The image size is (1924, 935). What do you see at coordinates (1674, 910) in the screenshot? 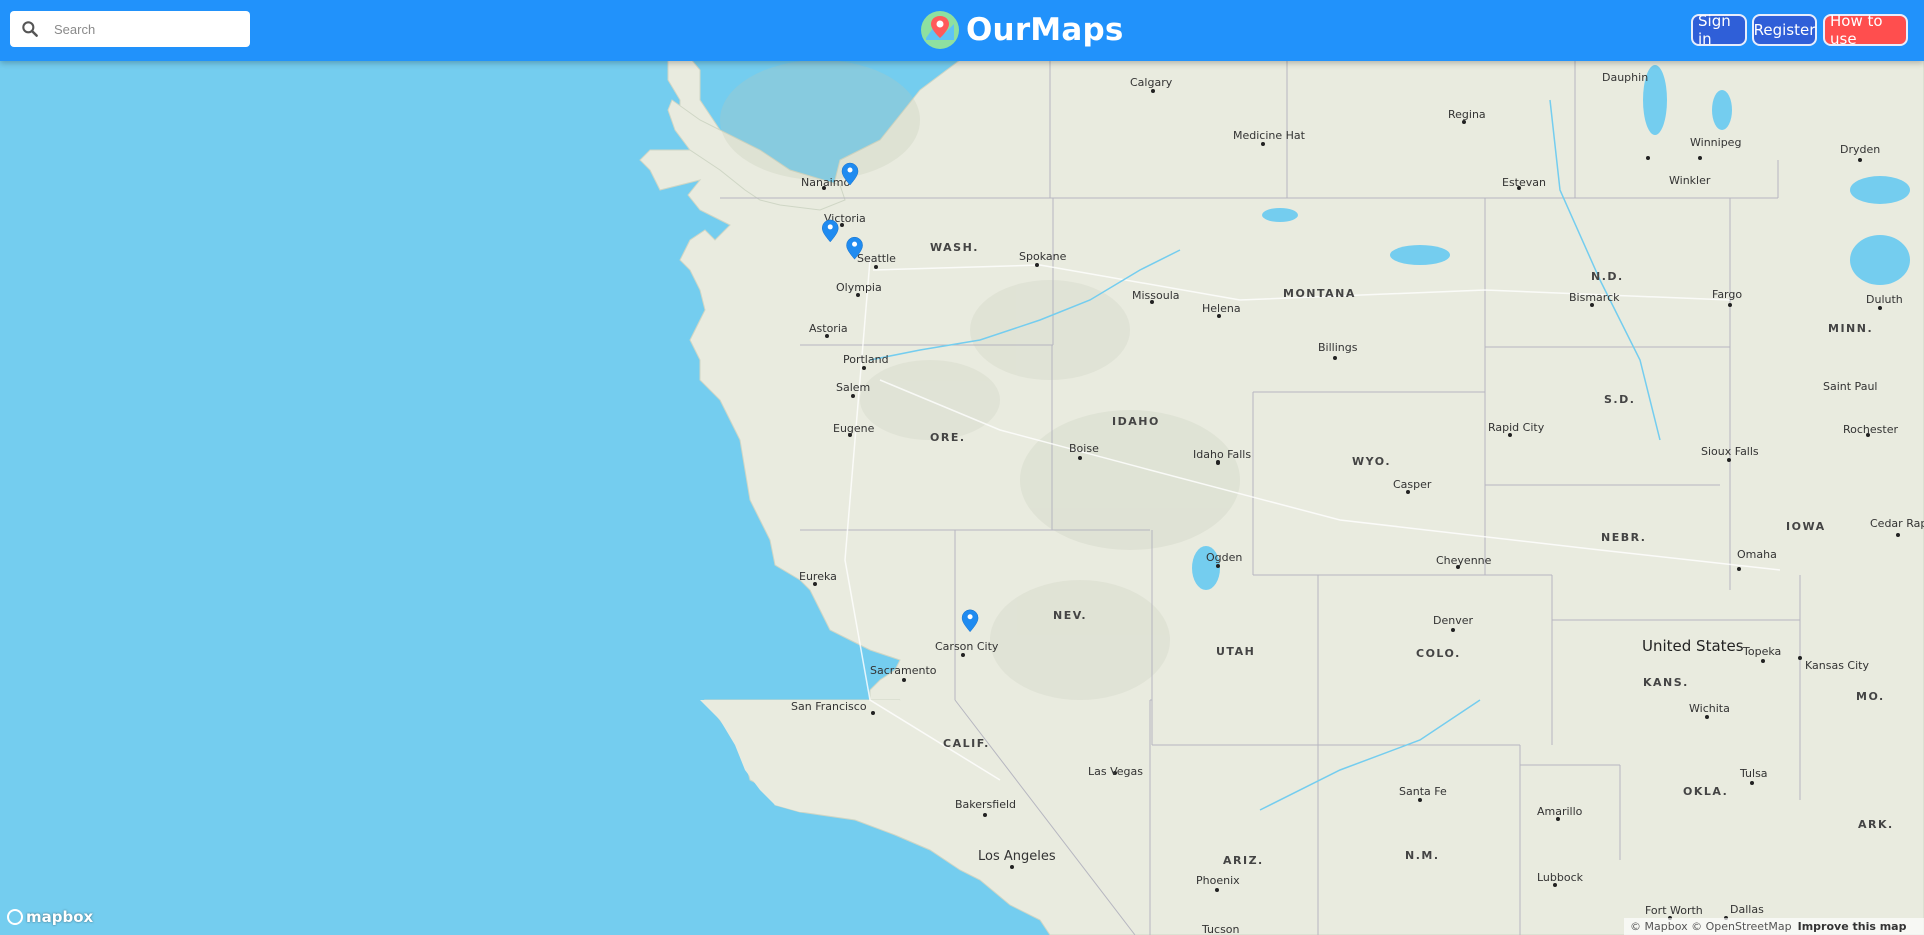
I see `city-label: Fort Worth` at bounding box center [1674, 910].